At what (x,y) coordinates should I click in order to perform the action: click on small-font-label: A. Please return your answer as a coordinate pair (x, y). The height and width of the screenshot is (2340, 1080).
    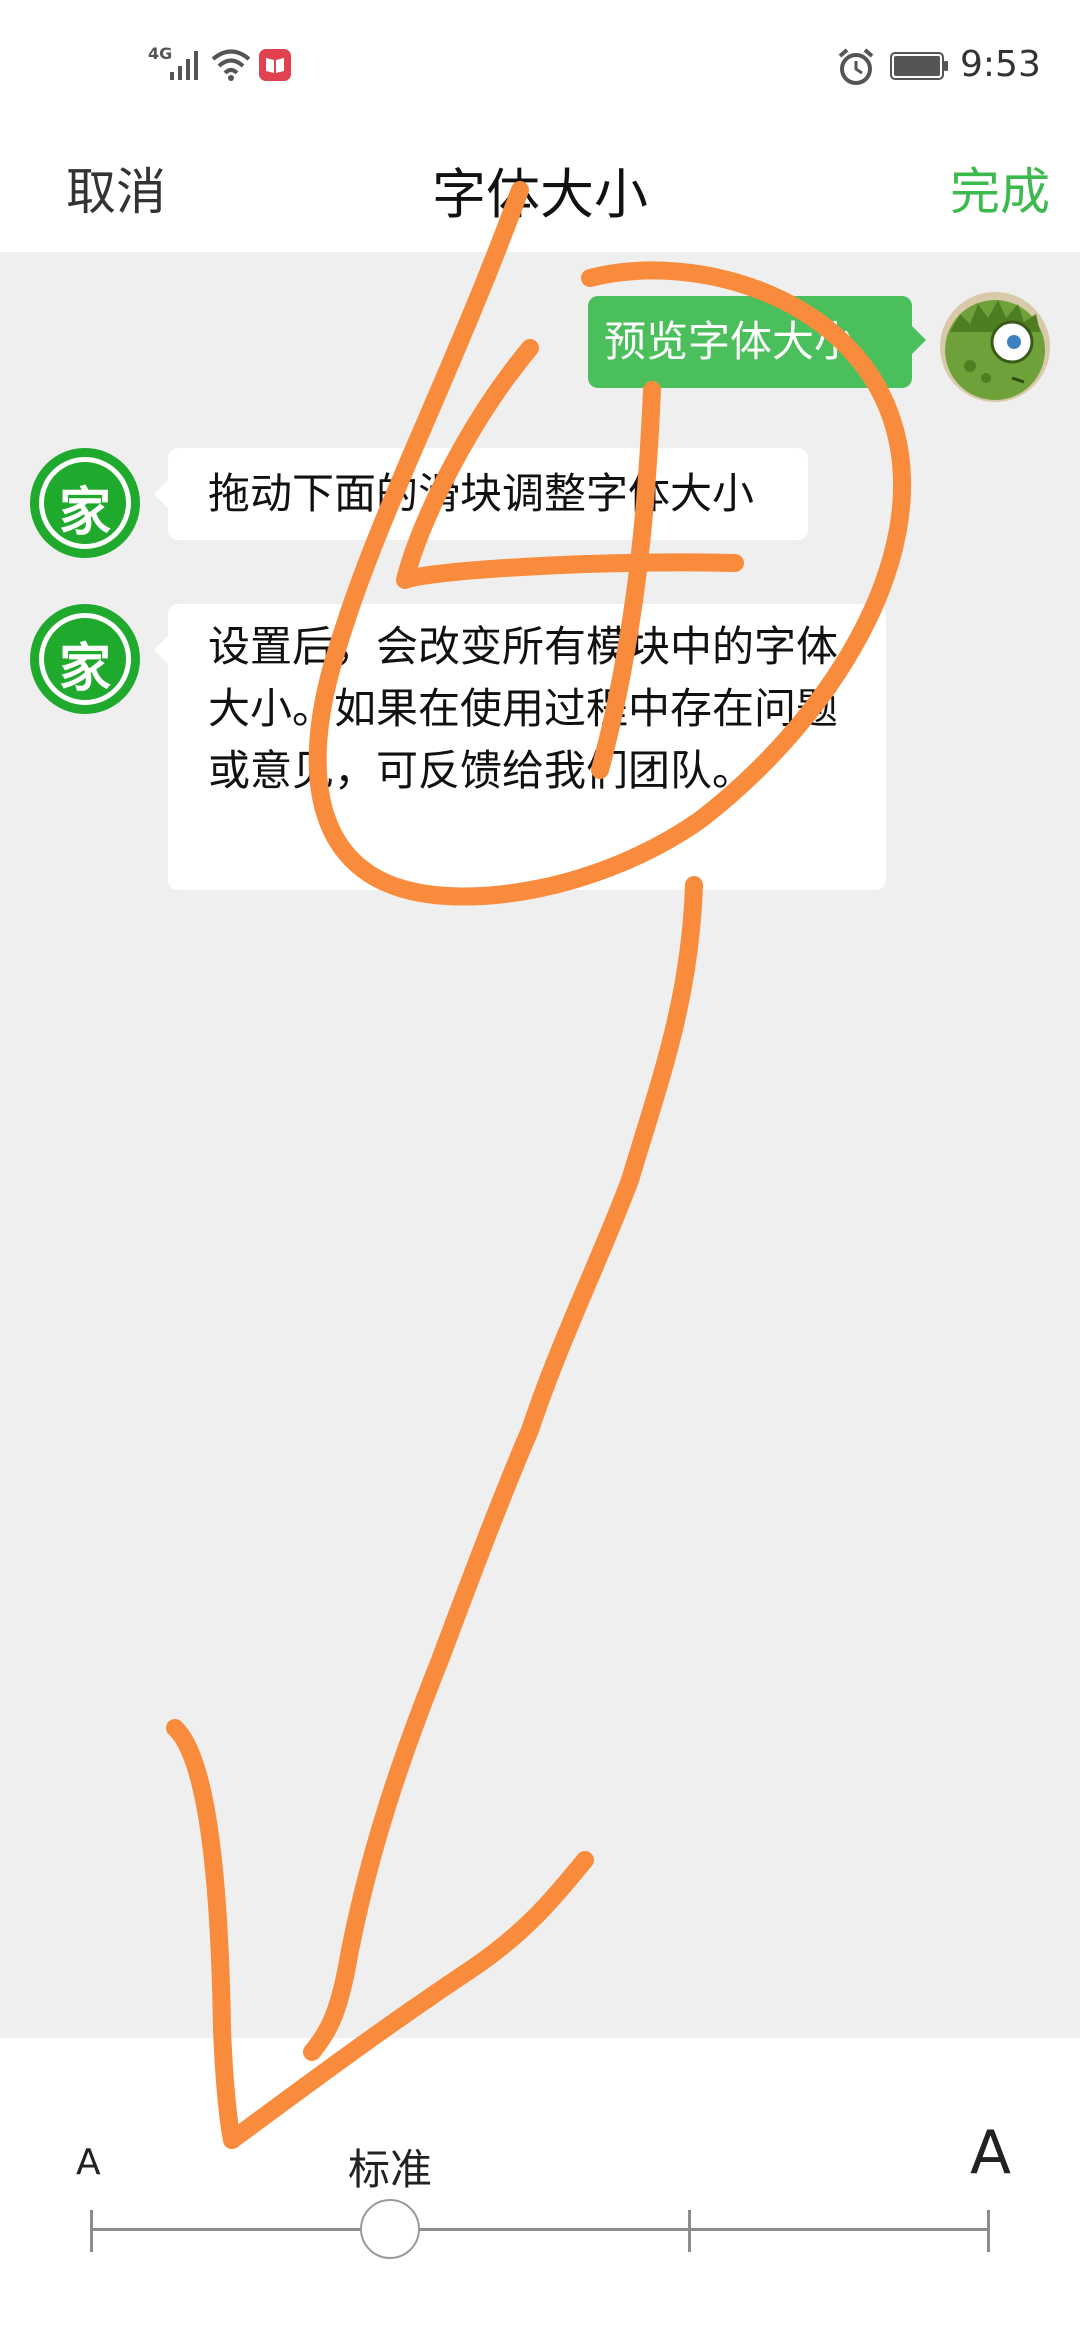
    Looking at the image, I should click on (88, 2162).